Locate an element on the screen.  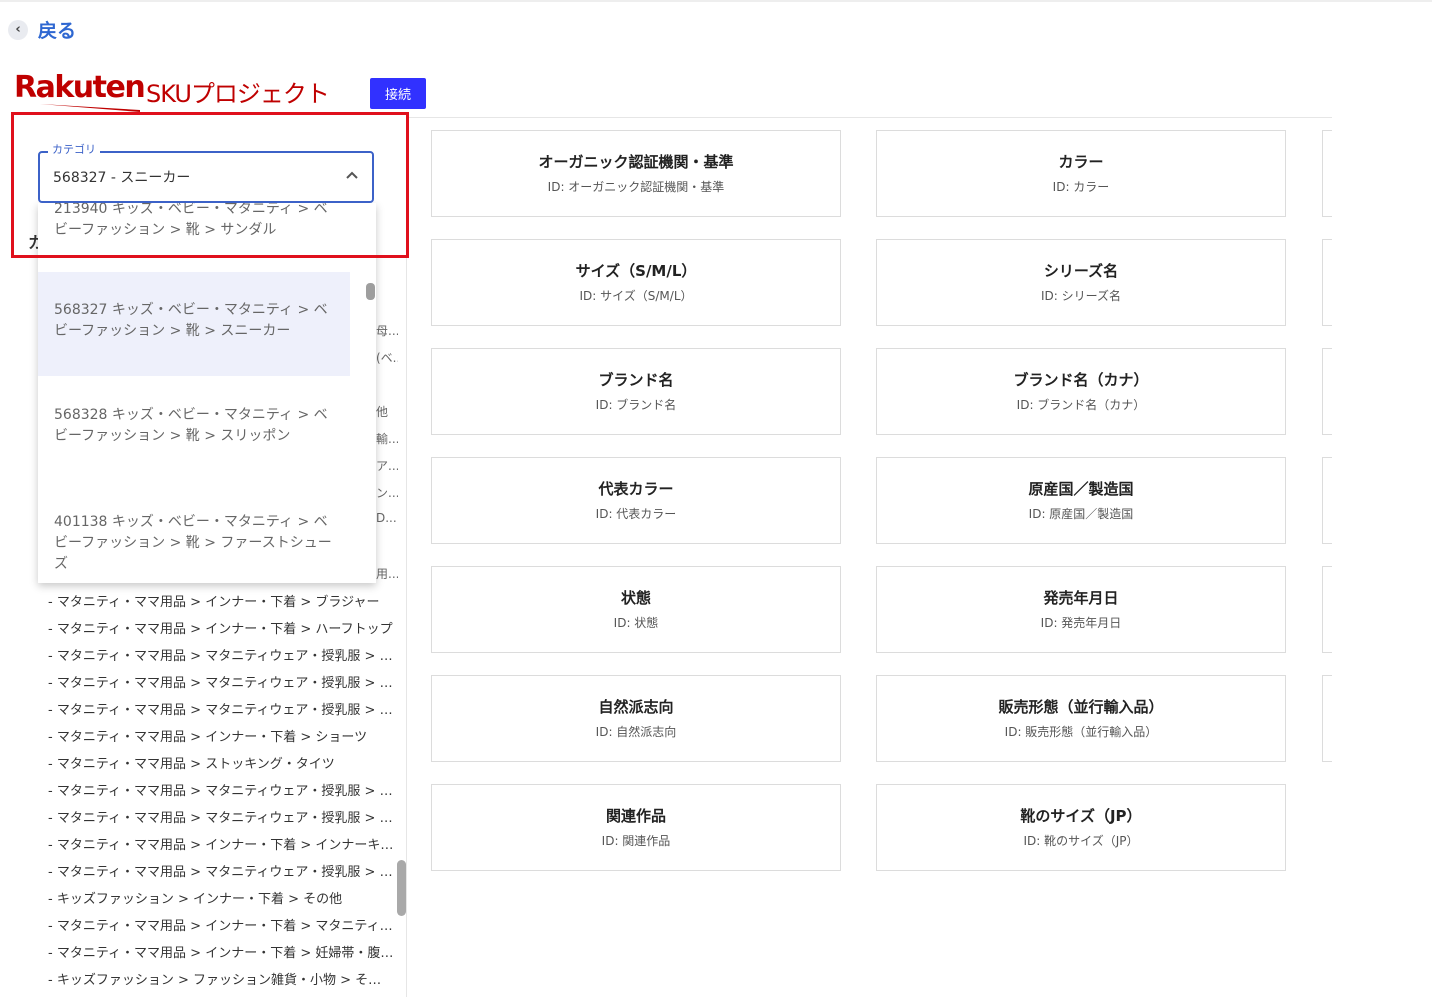
attribute-card: オーガニック認証機関・基準 ID: オーガニック認証機関・基準 is located at coordinates (636, 173).